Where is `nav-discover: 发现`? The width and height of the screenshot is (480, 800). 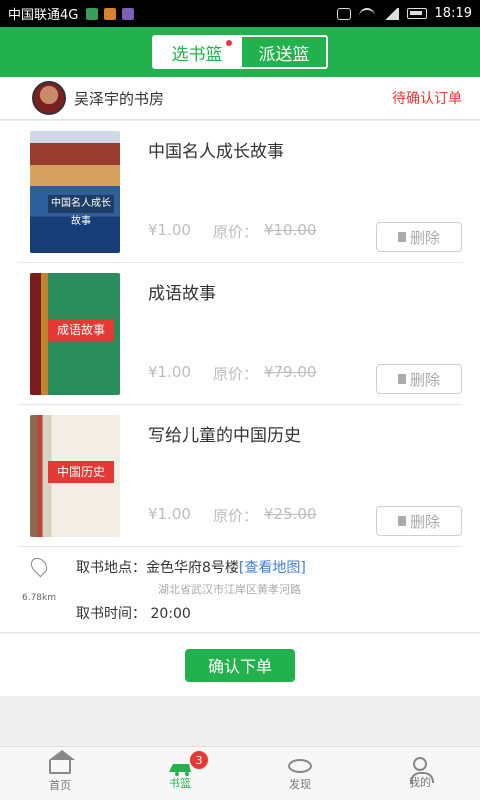 nav-discover: 发现 is located at coordinates (300, 773).